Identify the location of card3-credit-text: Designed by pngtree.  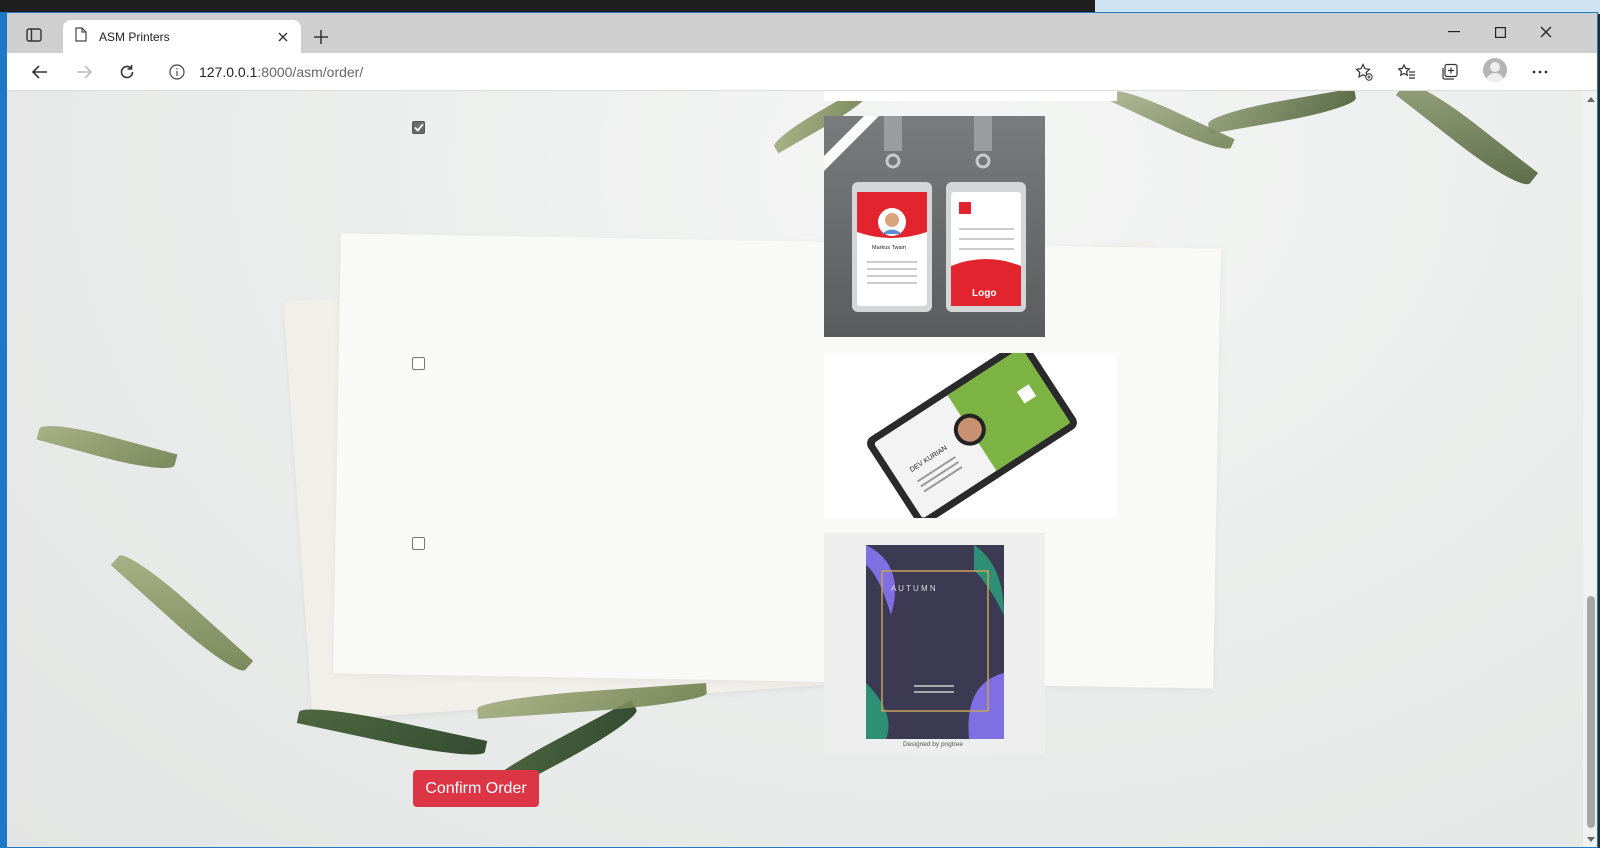
(933, 744).